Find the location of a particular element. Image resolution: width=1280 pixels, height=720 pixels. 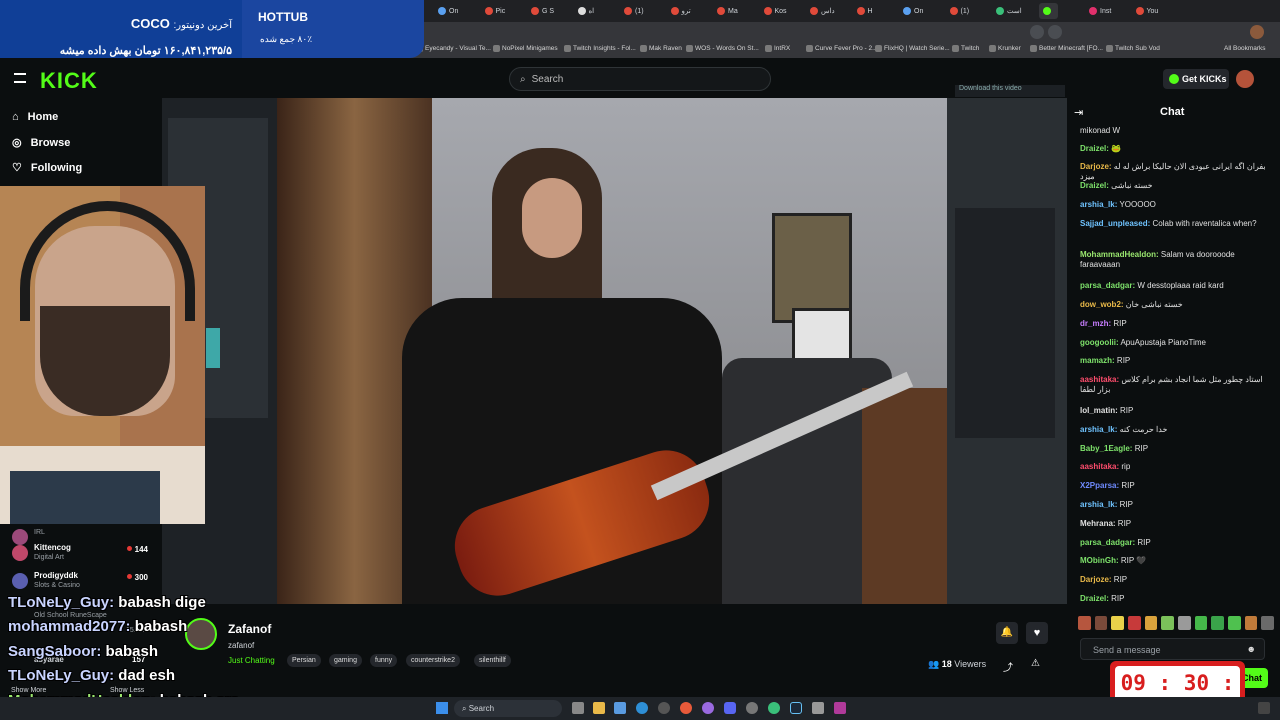

discord-icon is located at coordinates (730, 708).